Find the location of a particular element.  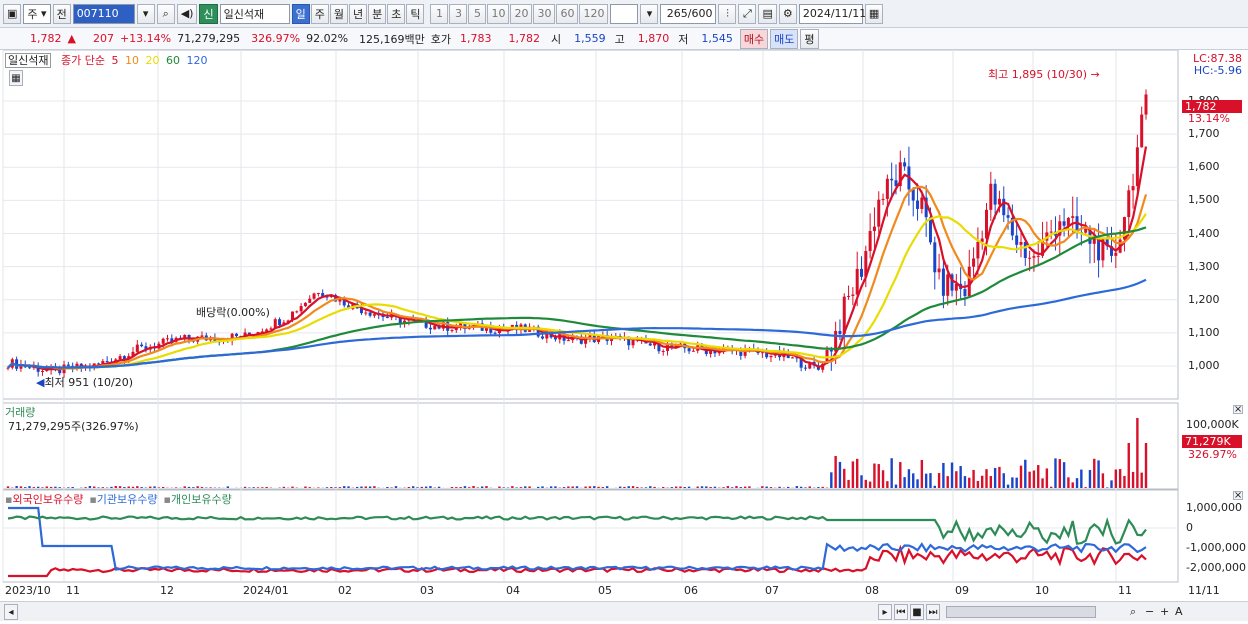

minute-button-30: 30 is located at coordinates (544, 14).